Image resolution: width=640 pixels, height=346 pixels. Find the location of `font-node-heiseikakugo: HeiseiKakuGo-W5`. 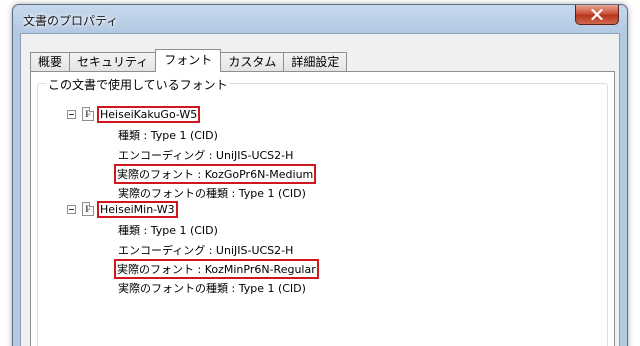

font-node-heiseikakugo: HeiseiKakuGo-W5 is located at coordinates (149, 114).